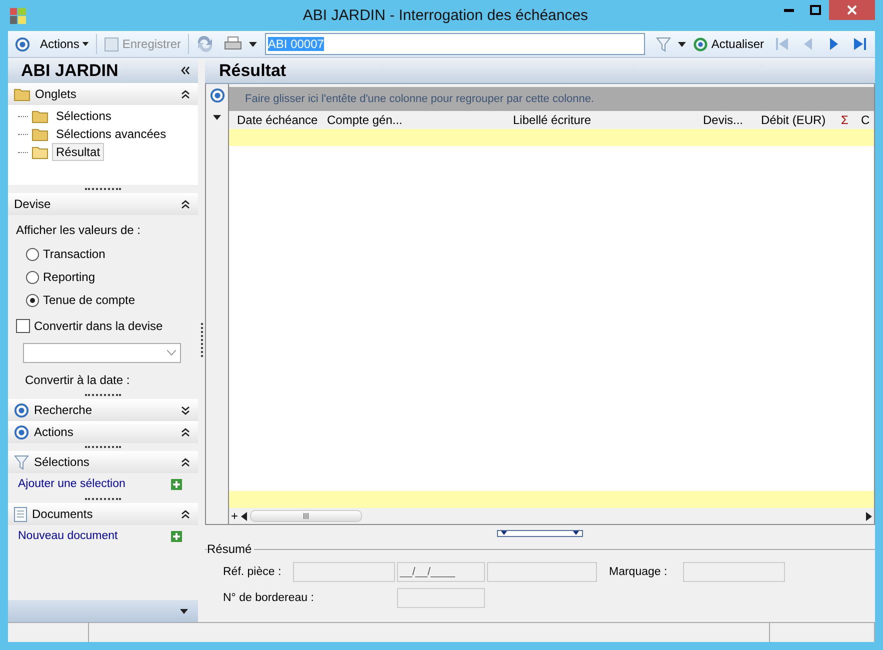 This screenshot has height=650, width=883. What do you see at coordinates (98, 326) in the screenshot?
I see `checkbox-label: Convertir dans la devise` at bounding box center [98, 326].